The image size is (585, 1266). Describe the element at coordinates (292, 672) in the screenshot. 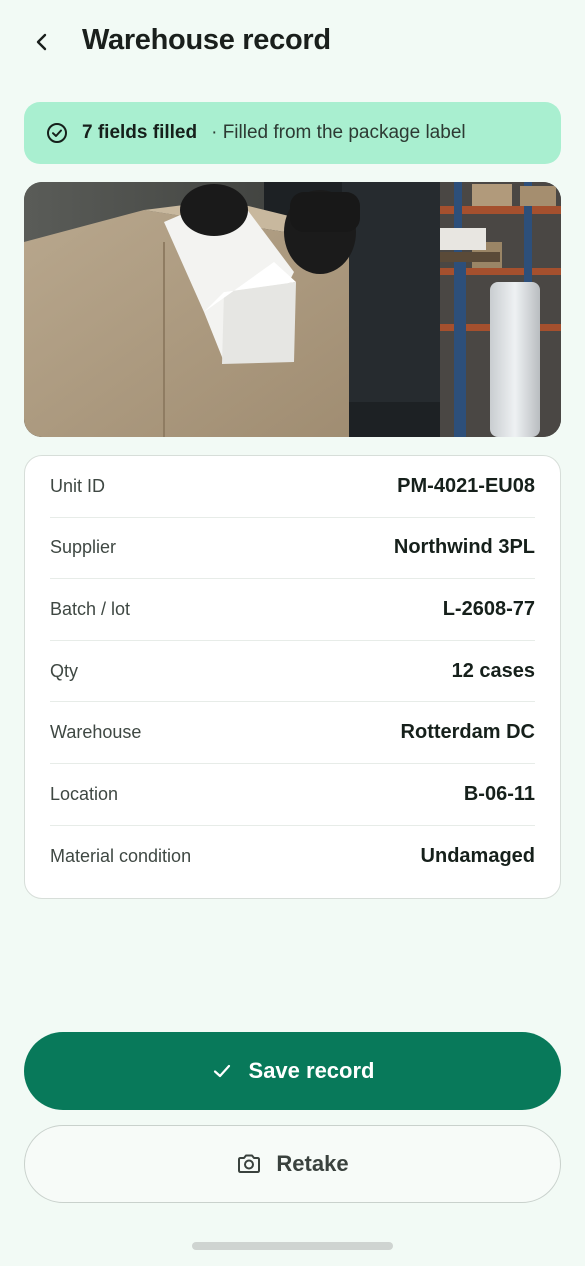

I see `field-row-qty: Qty 12 cases` at that location.